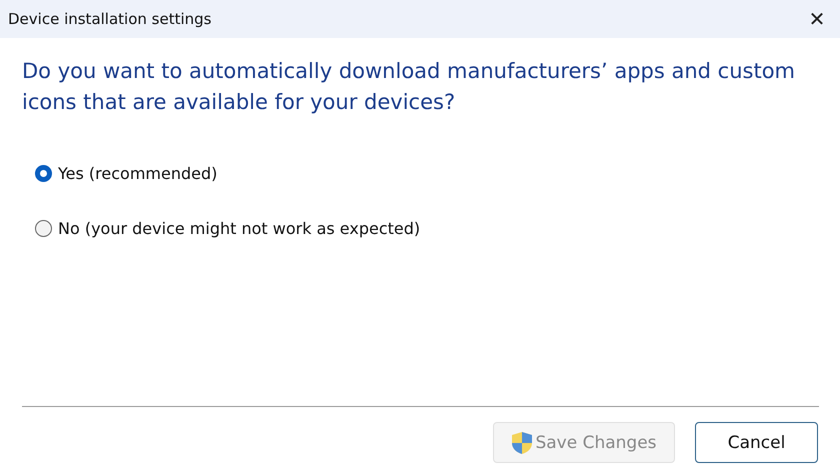  Describe the element at coordinates (110, 19) in the screenshot. I see `window-title: Device installation settings` at that location.